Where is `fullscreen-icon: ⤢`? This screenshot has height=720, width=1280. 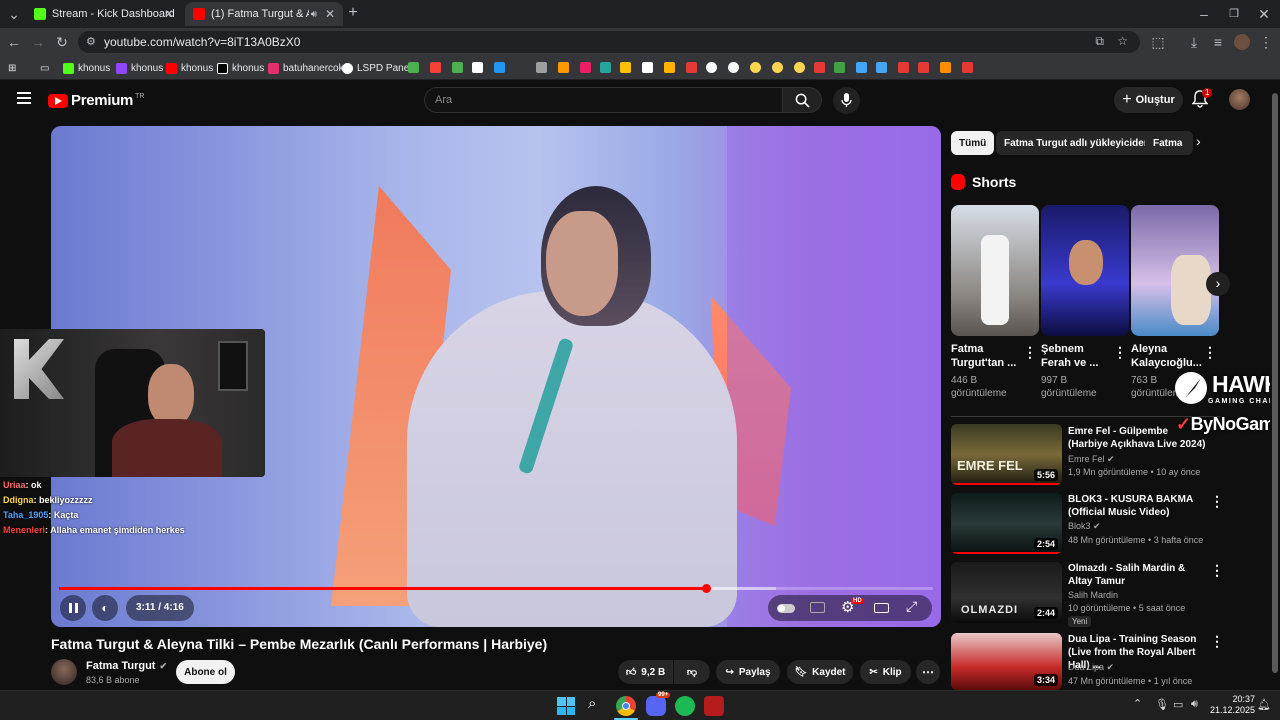
fullscreen-icon: ⤢ is located at coordinates (911, 606).